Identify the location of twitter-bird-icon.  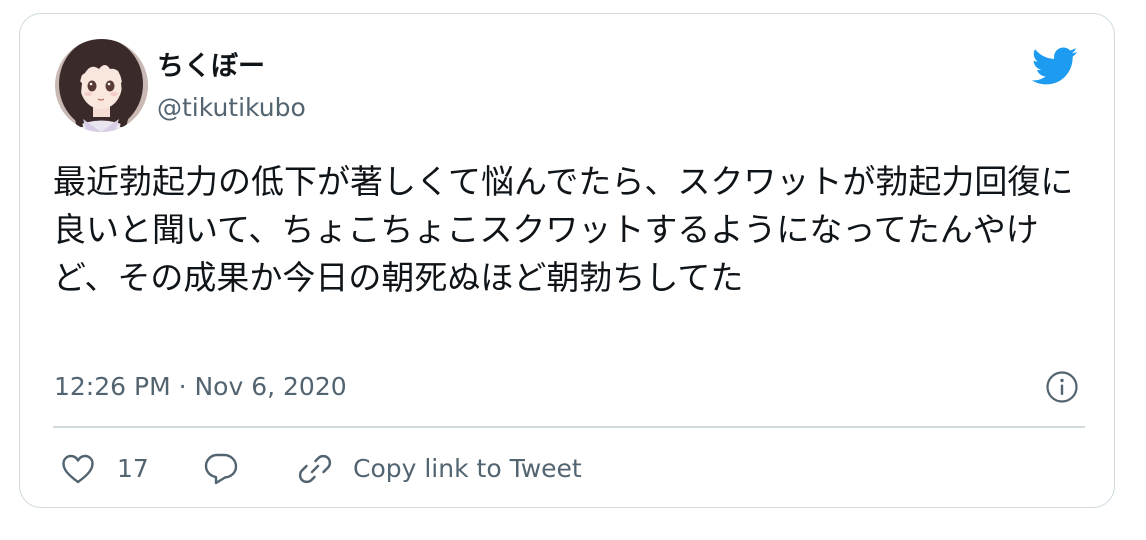
(1054, 66).